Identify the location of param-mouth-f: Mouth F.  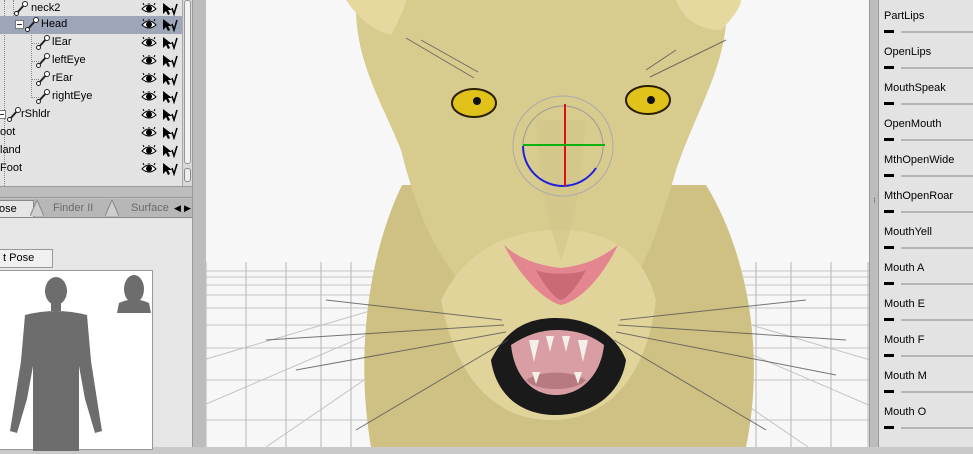
(926, 348).